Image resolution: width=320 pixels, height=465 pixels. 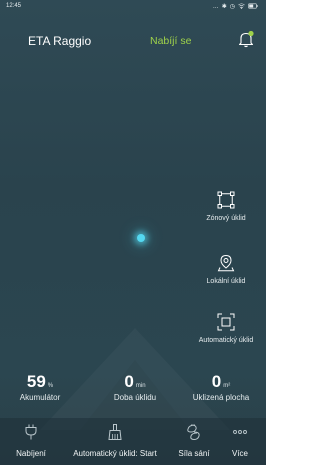 What do you see at coordinates (232, 7) in the screenshot?
I see `alarm-icon: ◷` at bounding box center [232, 7].